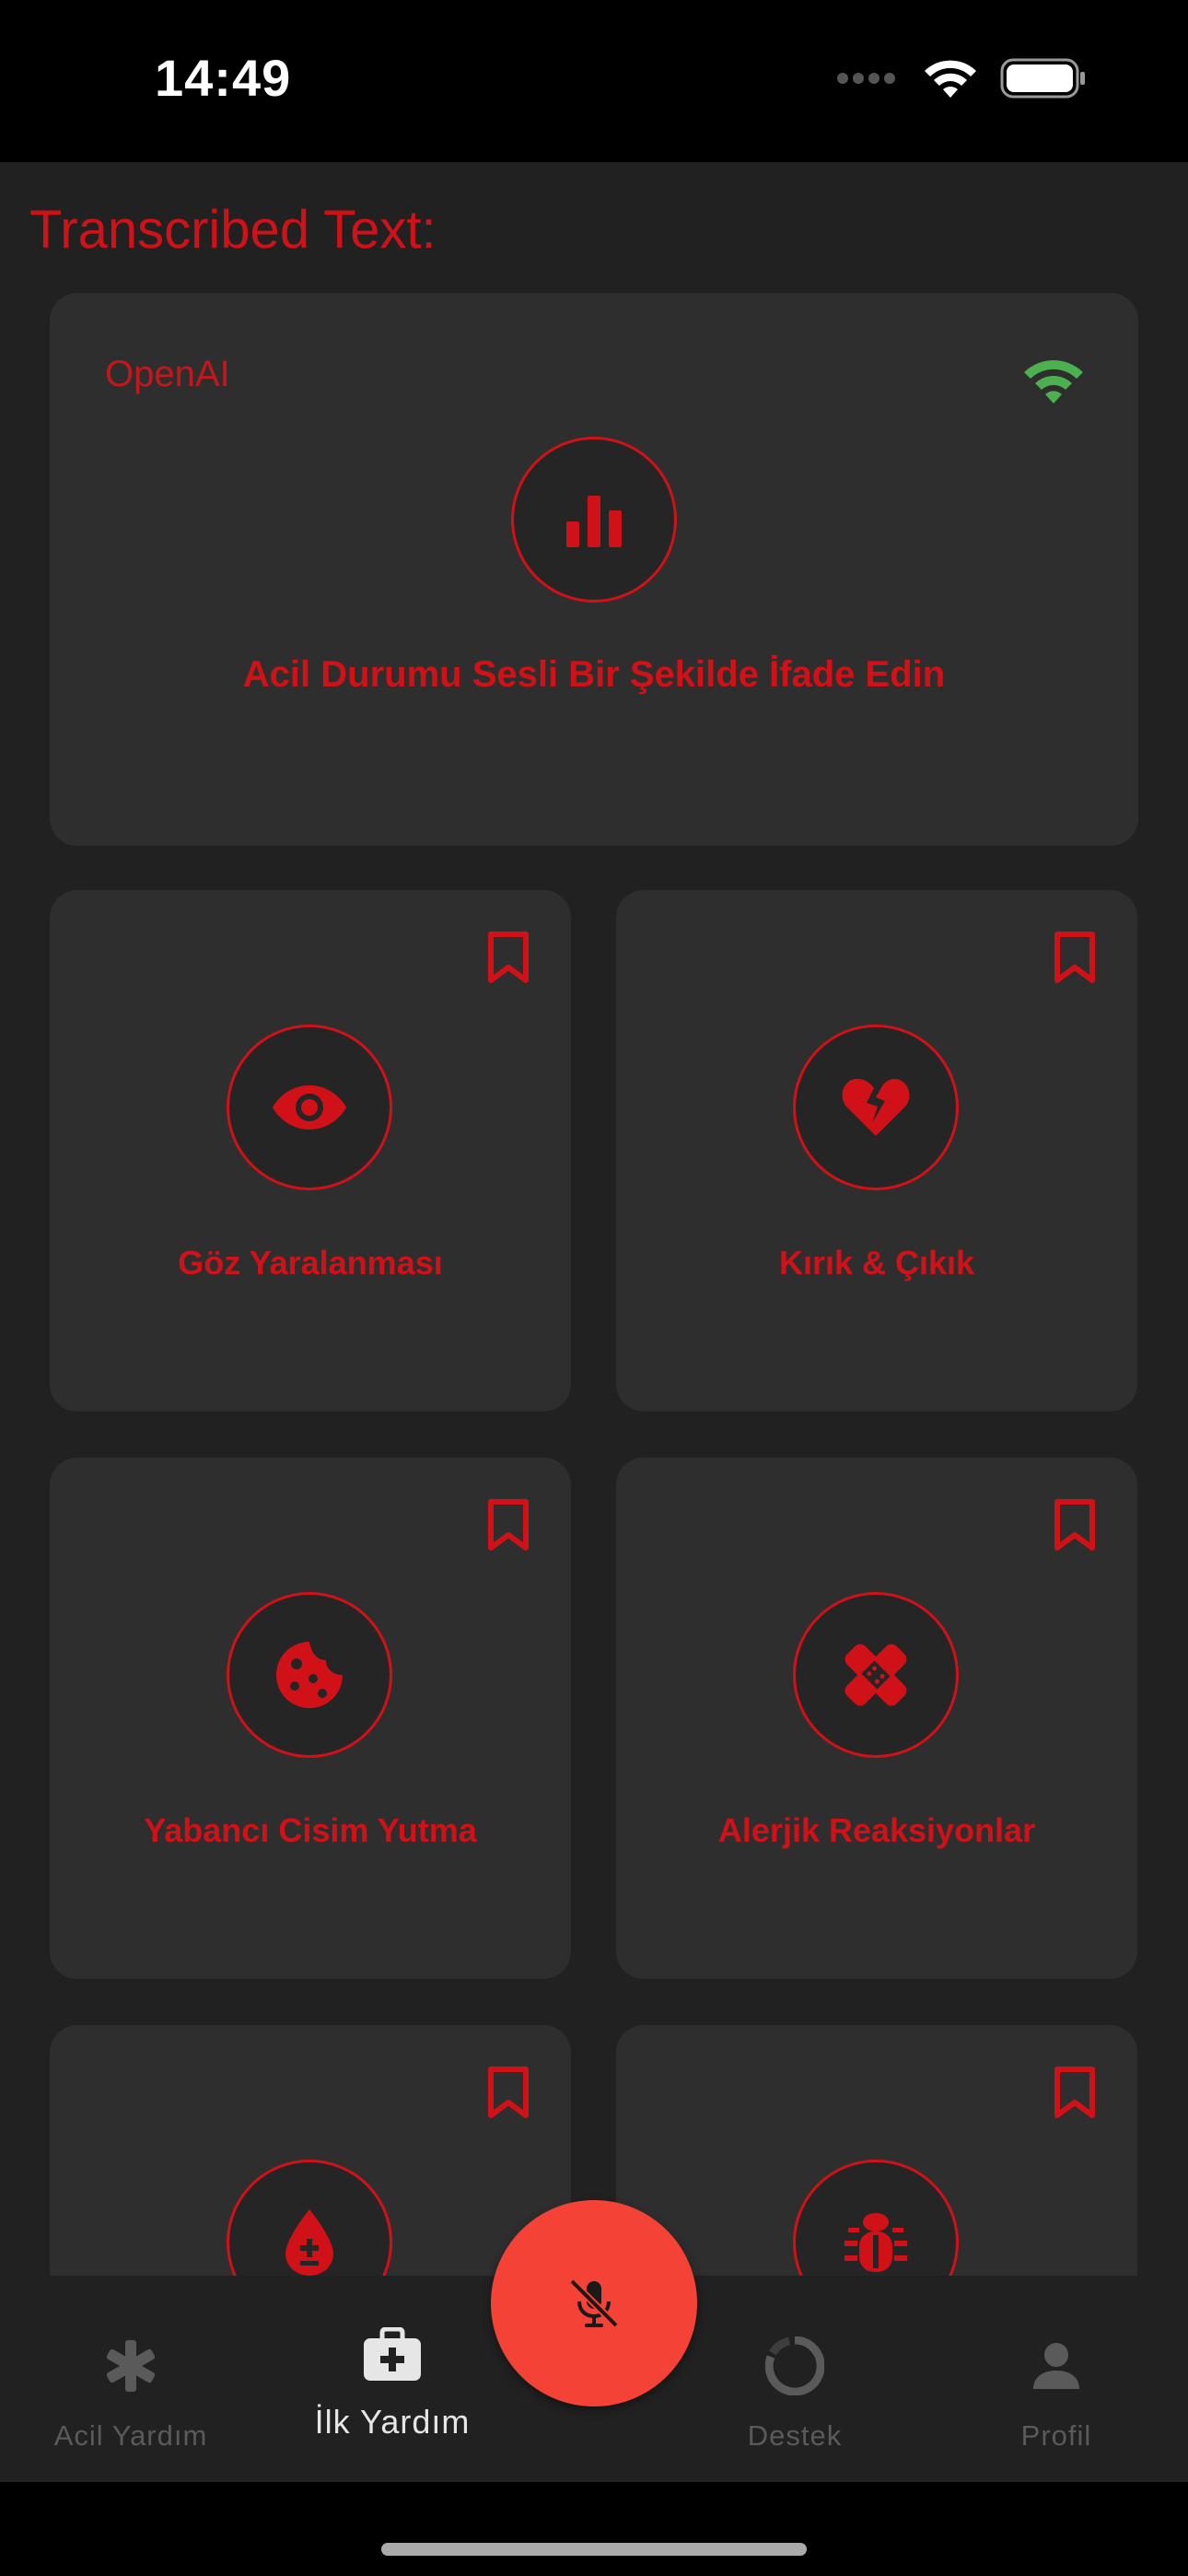  I want to click on status-icons, so click(961, 78).